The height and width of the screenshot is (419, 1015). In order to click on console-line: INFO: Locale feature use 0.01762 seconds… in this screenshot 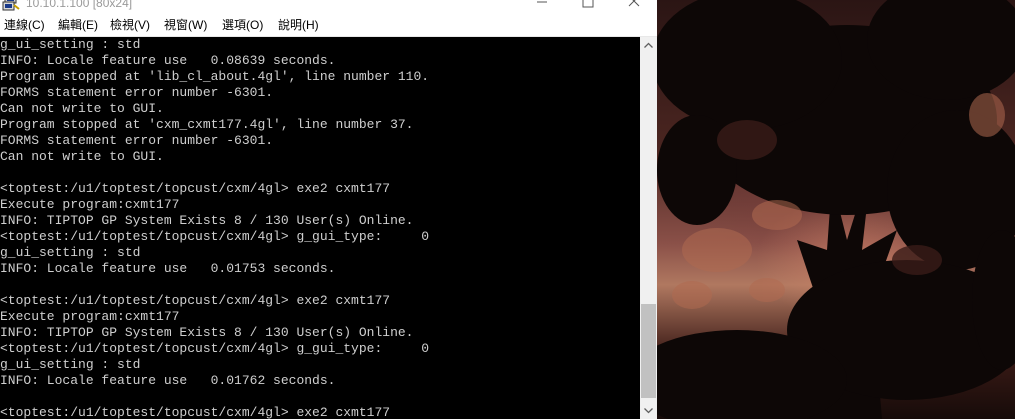, I will do `click(168, 380)`.